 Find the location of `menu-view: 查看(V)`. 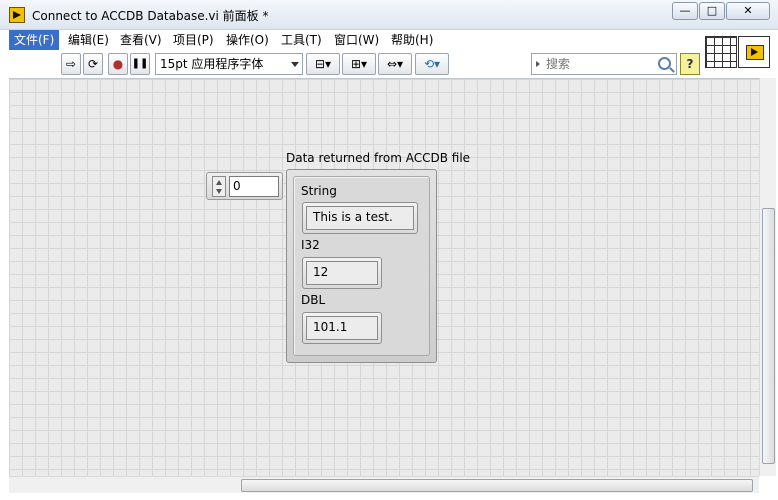

menu-view: 查看(V) is located at coordinates (141, 40).